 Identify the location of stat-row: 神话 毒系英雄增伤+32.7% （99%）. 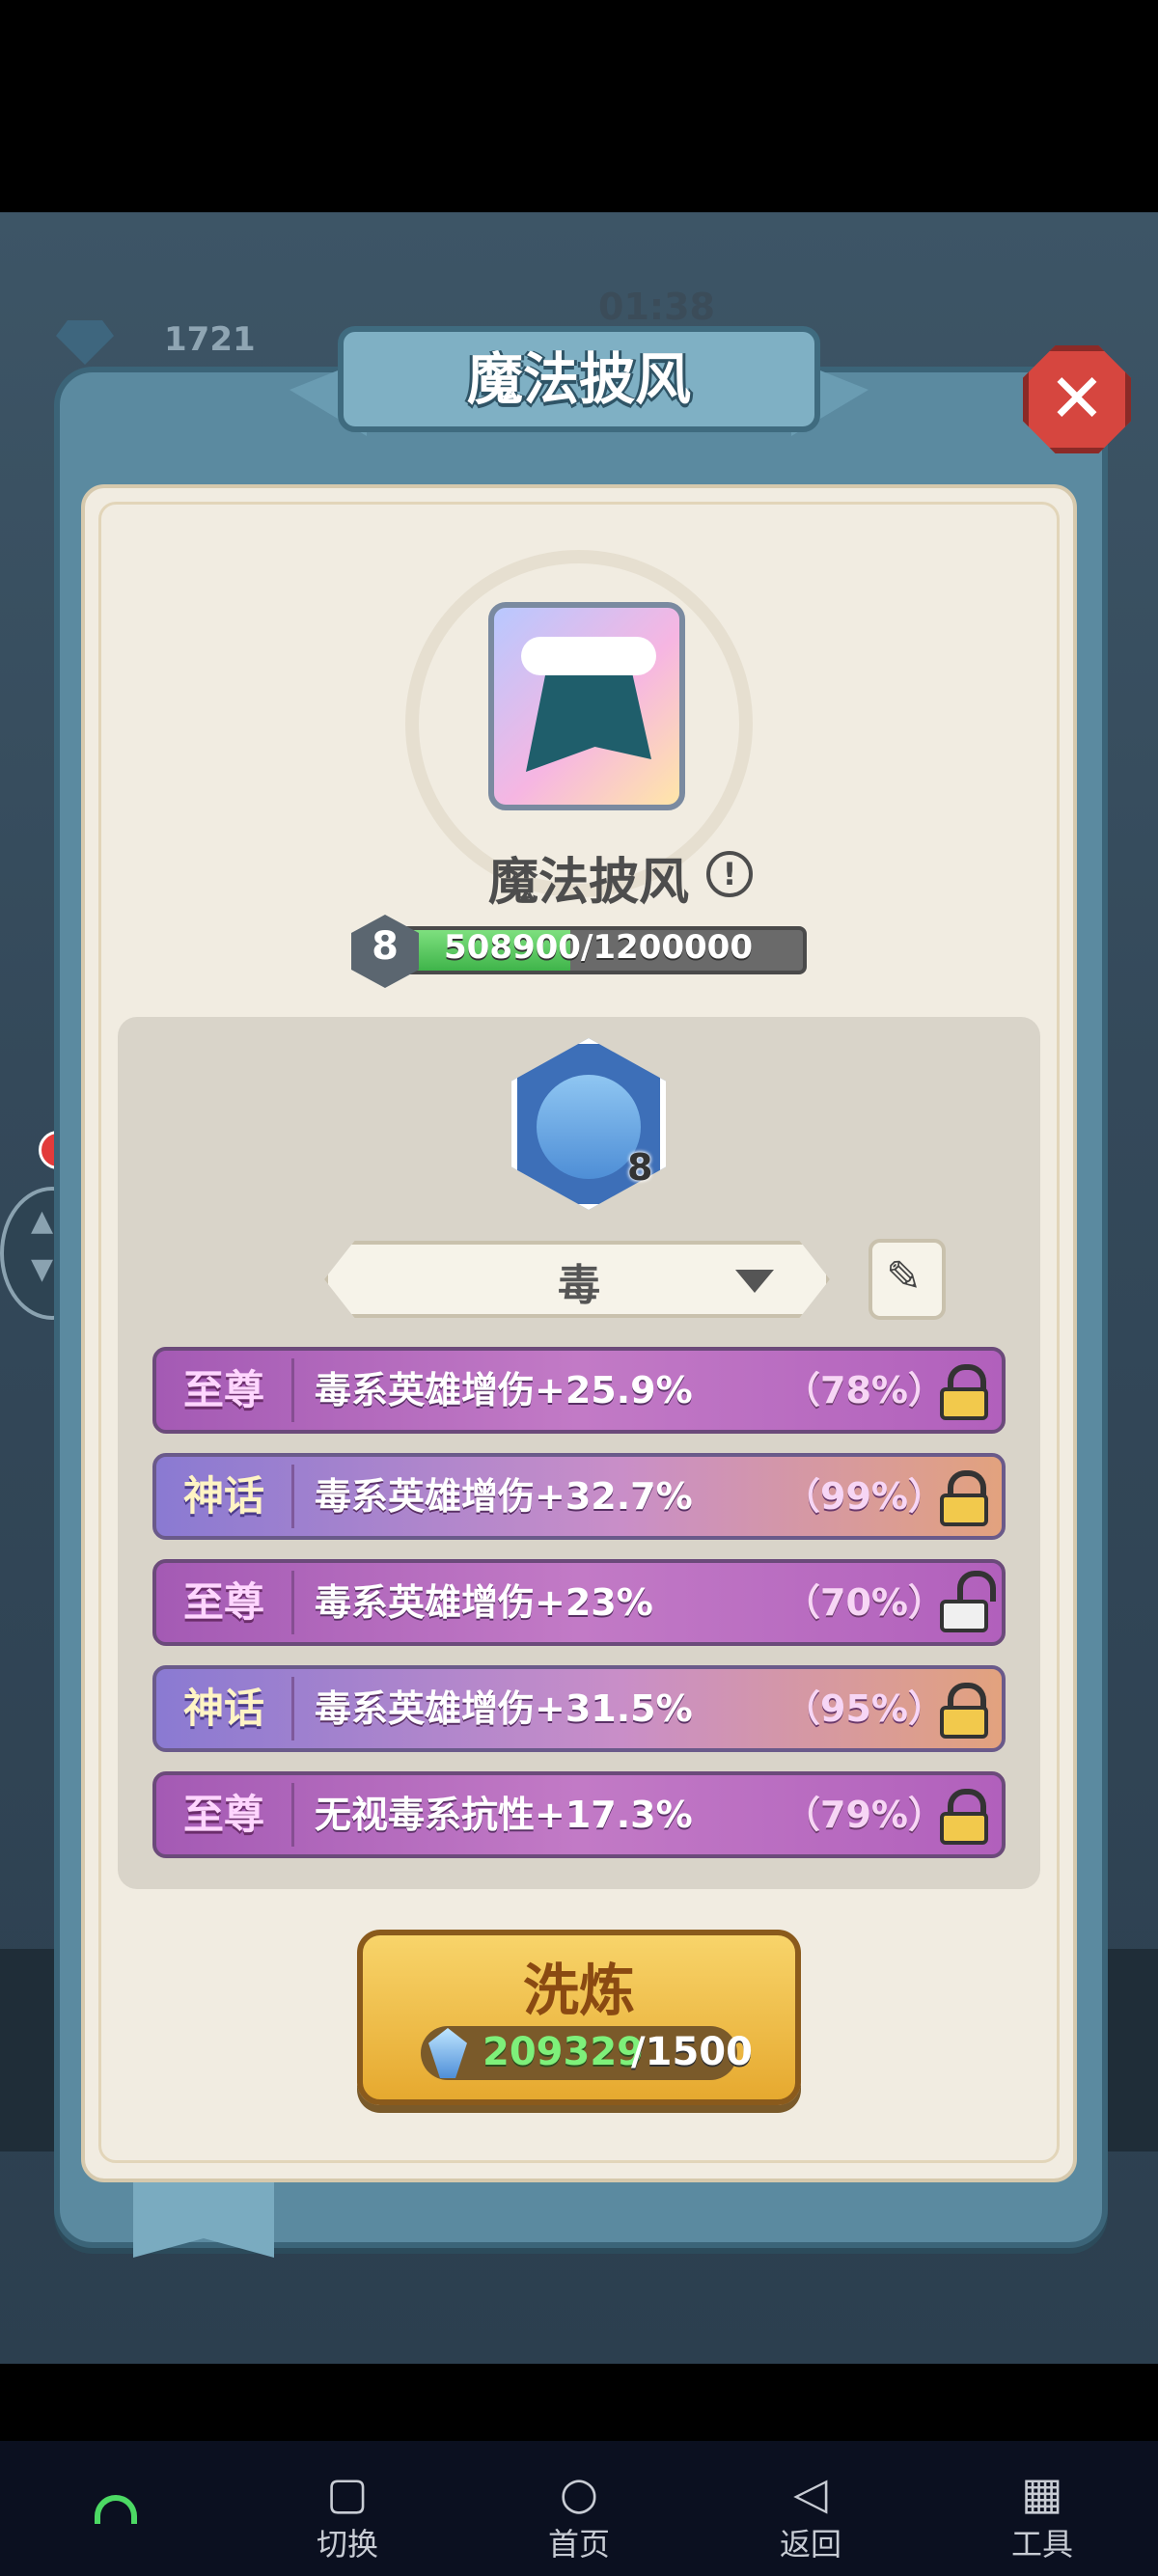
(579, 1497).